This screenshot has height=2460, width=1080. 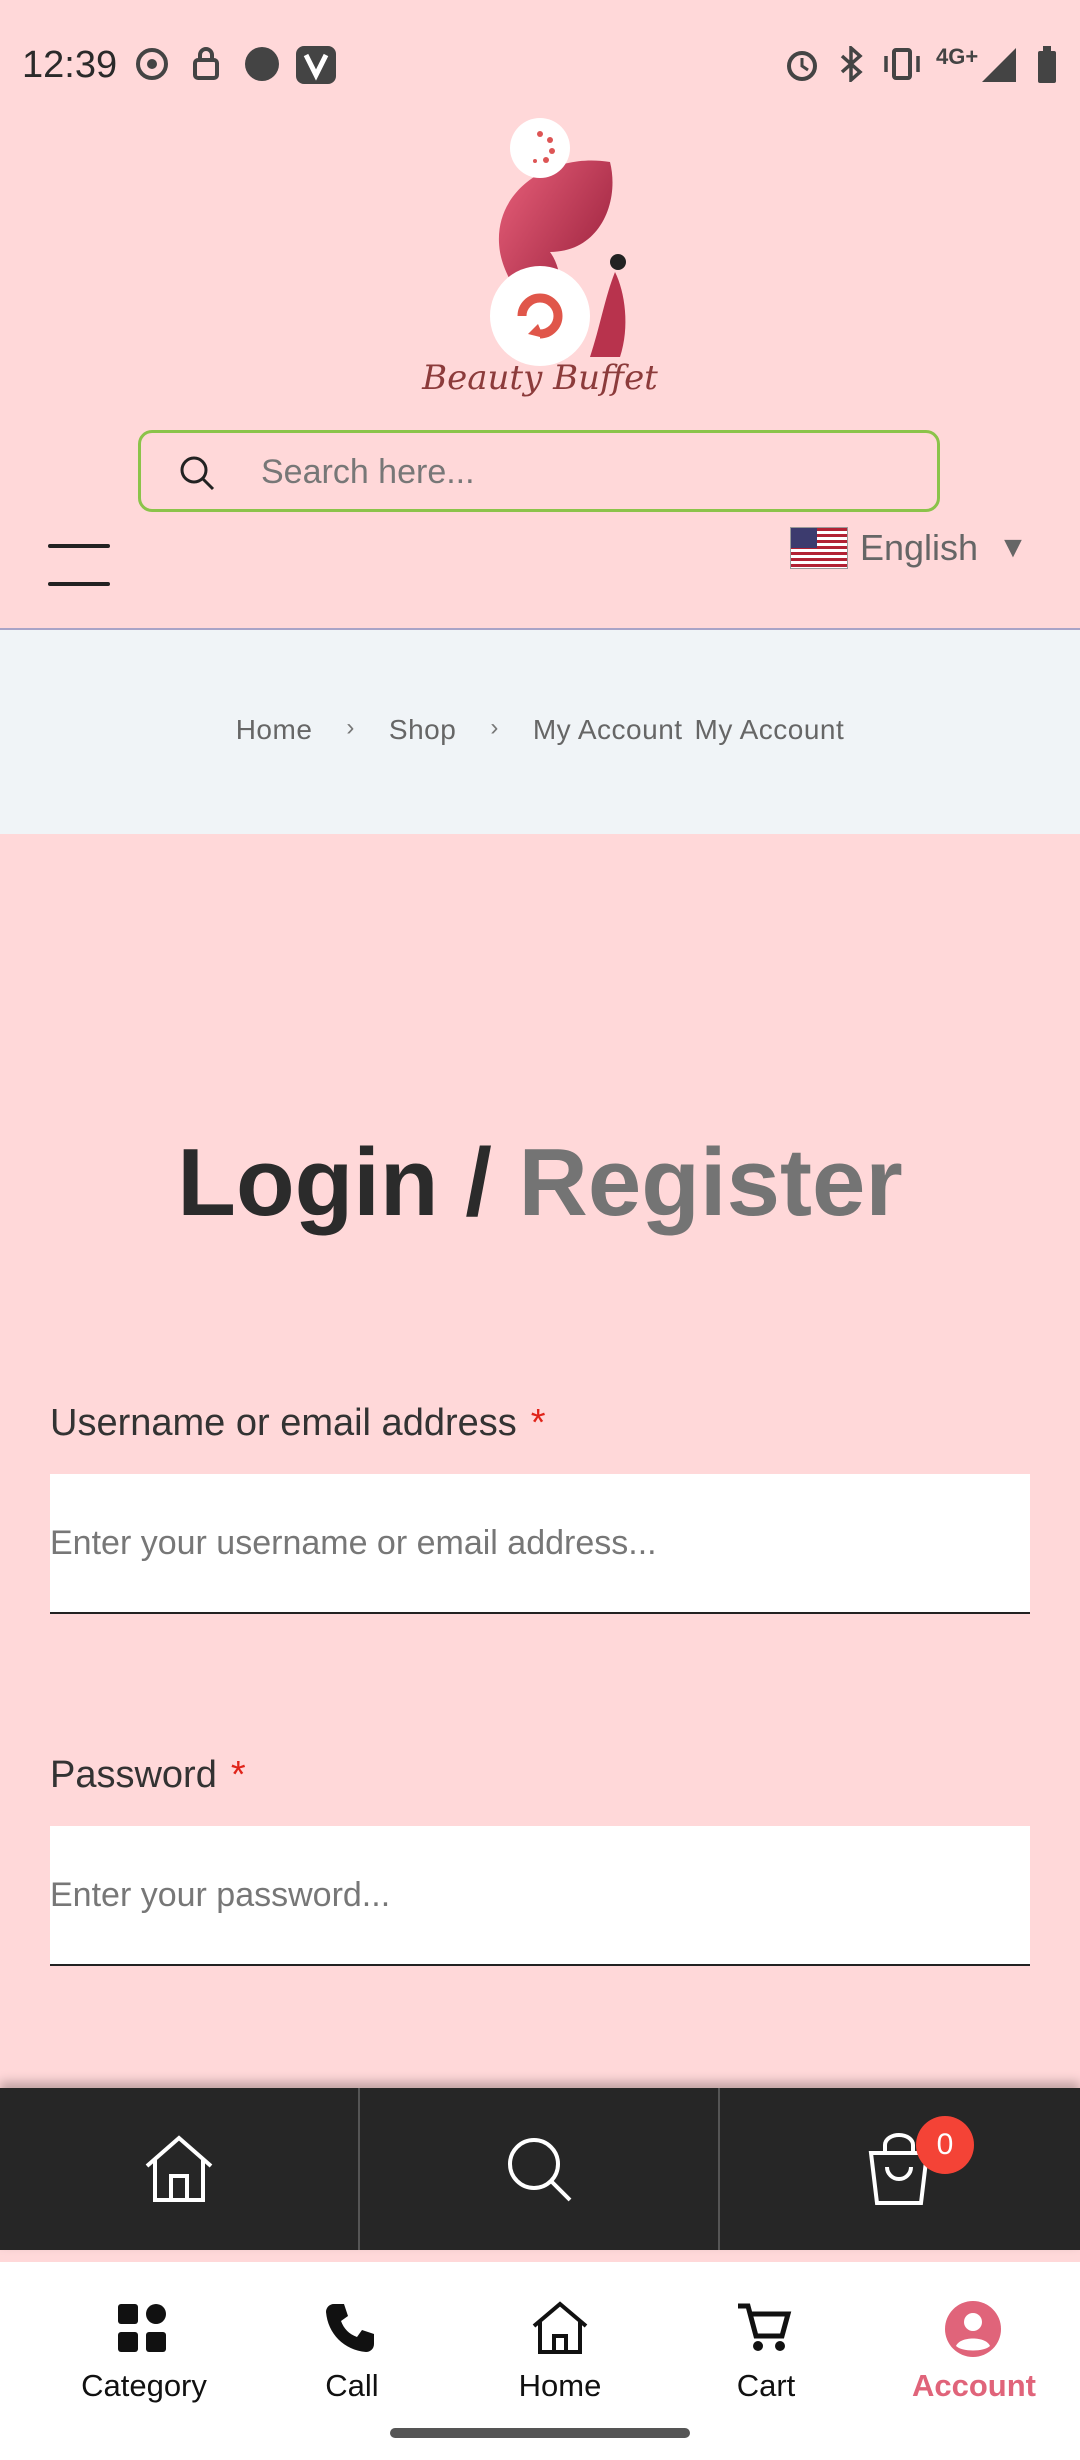 What do you see at coordinates (899, 2169) in the screenshot?
I see `quick-nav-cart` at bounding box center [899, 2169].